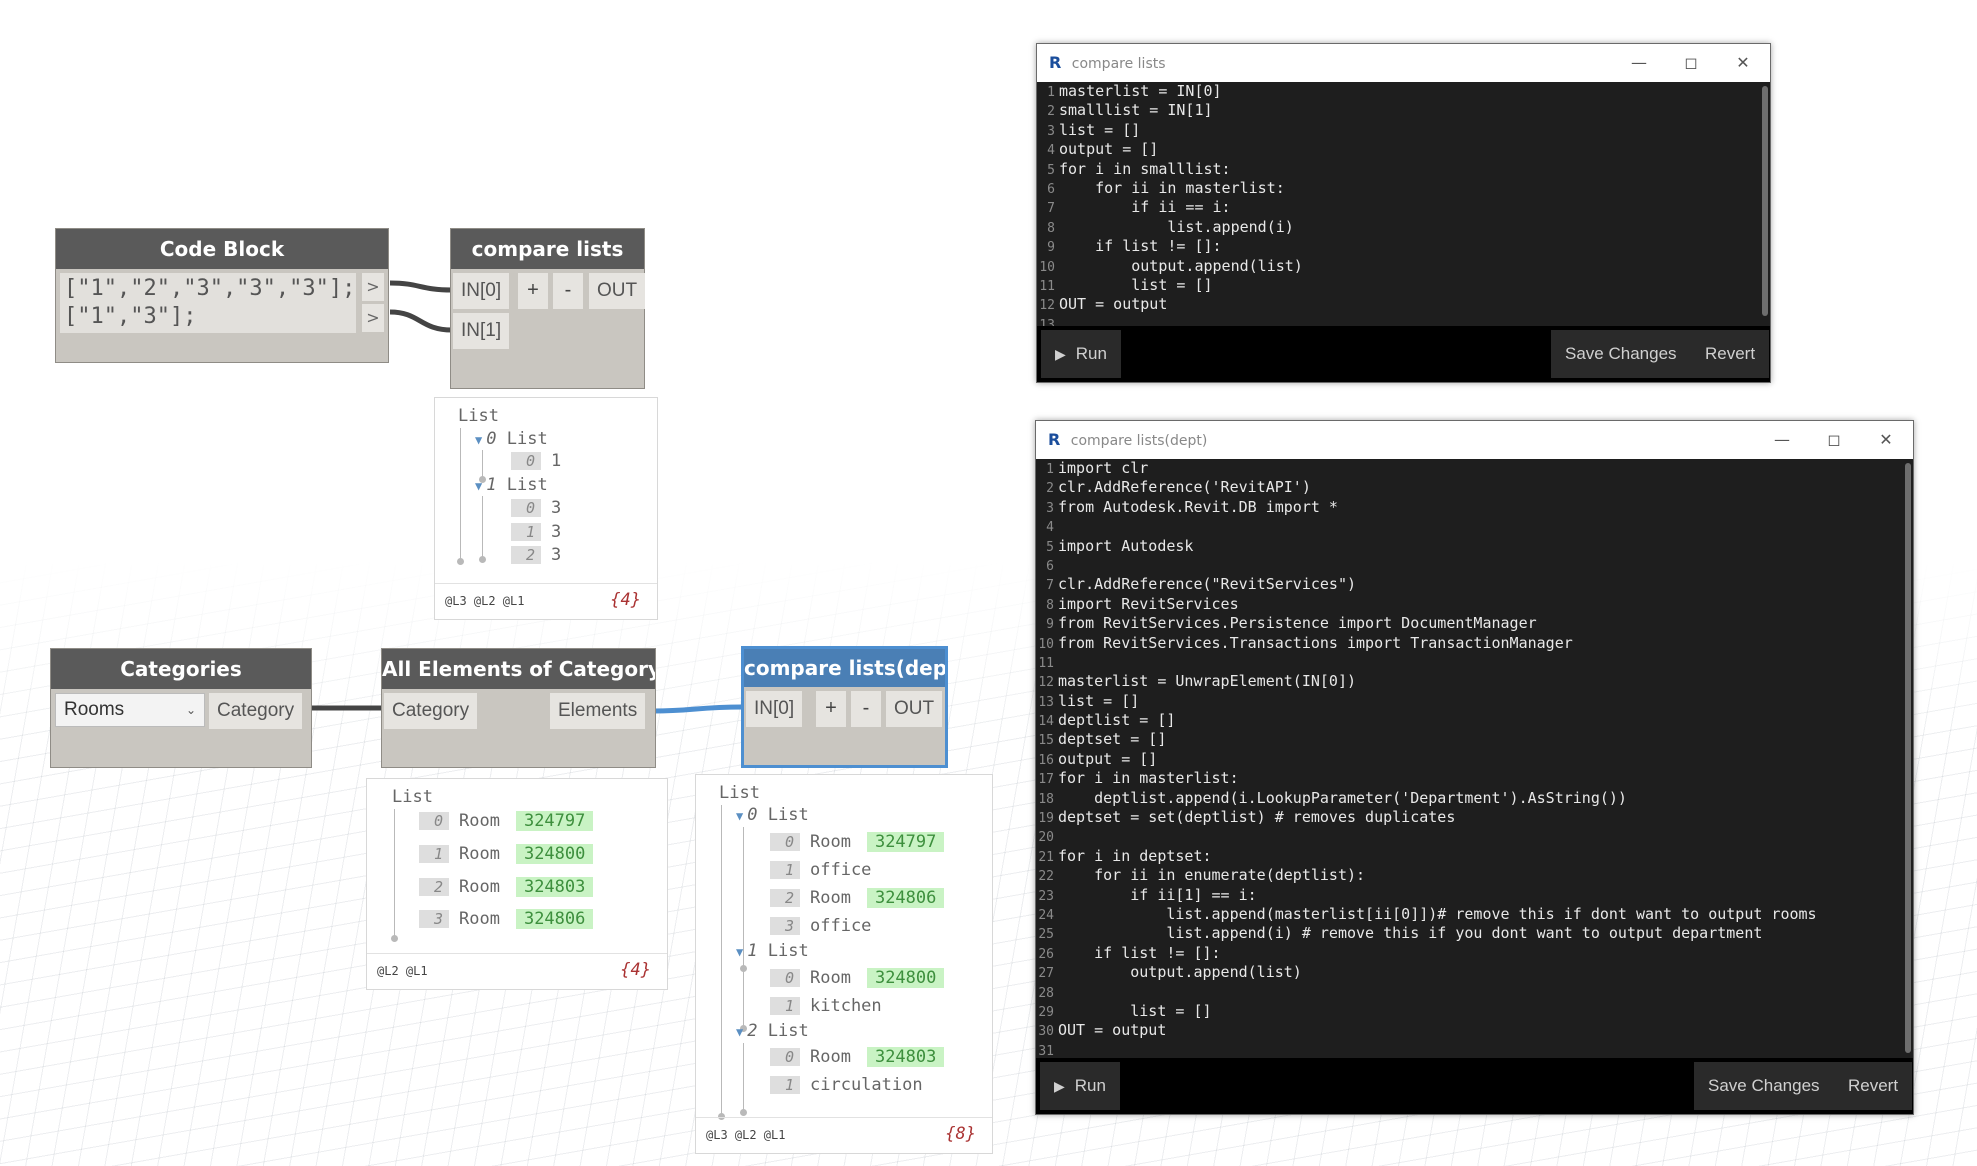 The height and width of the screenshot is (1166, 1977). What do you see at coordinates (960, 1134) in the screenshot?
I see `item-count: {8}` at bounding box center [960, 1134].